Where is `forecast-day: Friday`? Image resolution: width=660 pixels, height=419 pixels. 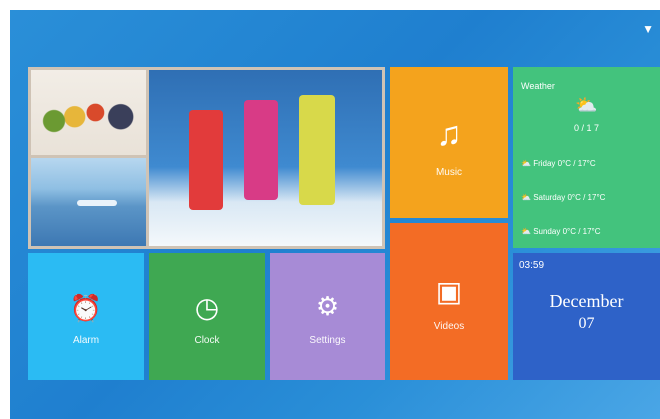
forecast-day: Friday is located at coordinates (544, 163).